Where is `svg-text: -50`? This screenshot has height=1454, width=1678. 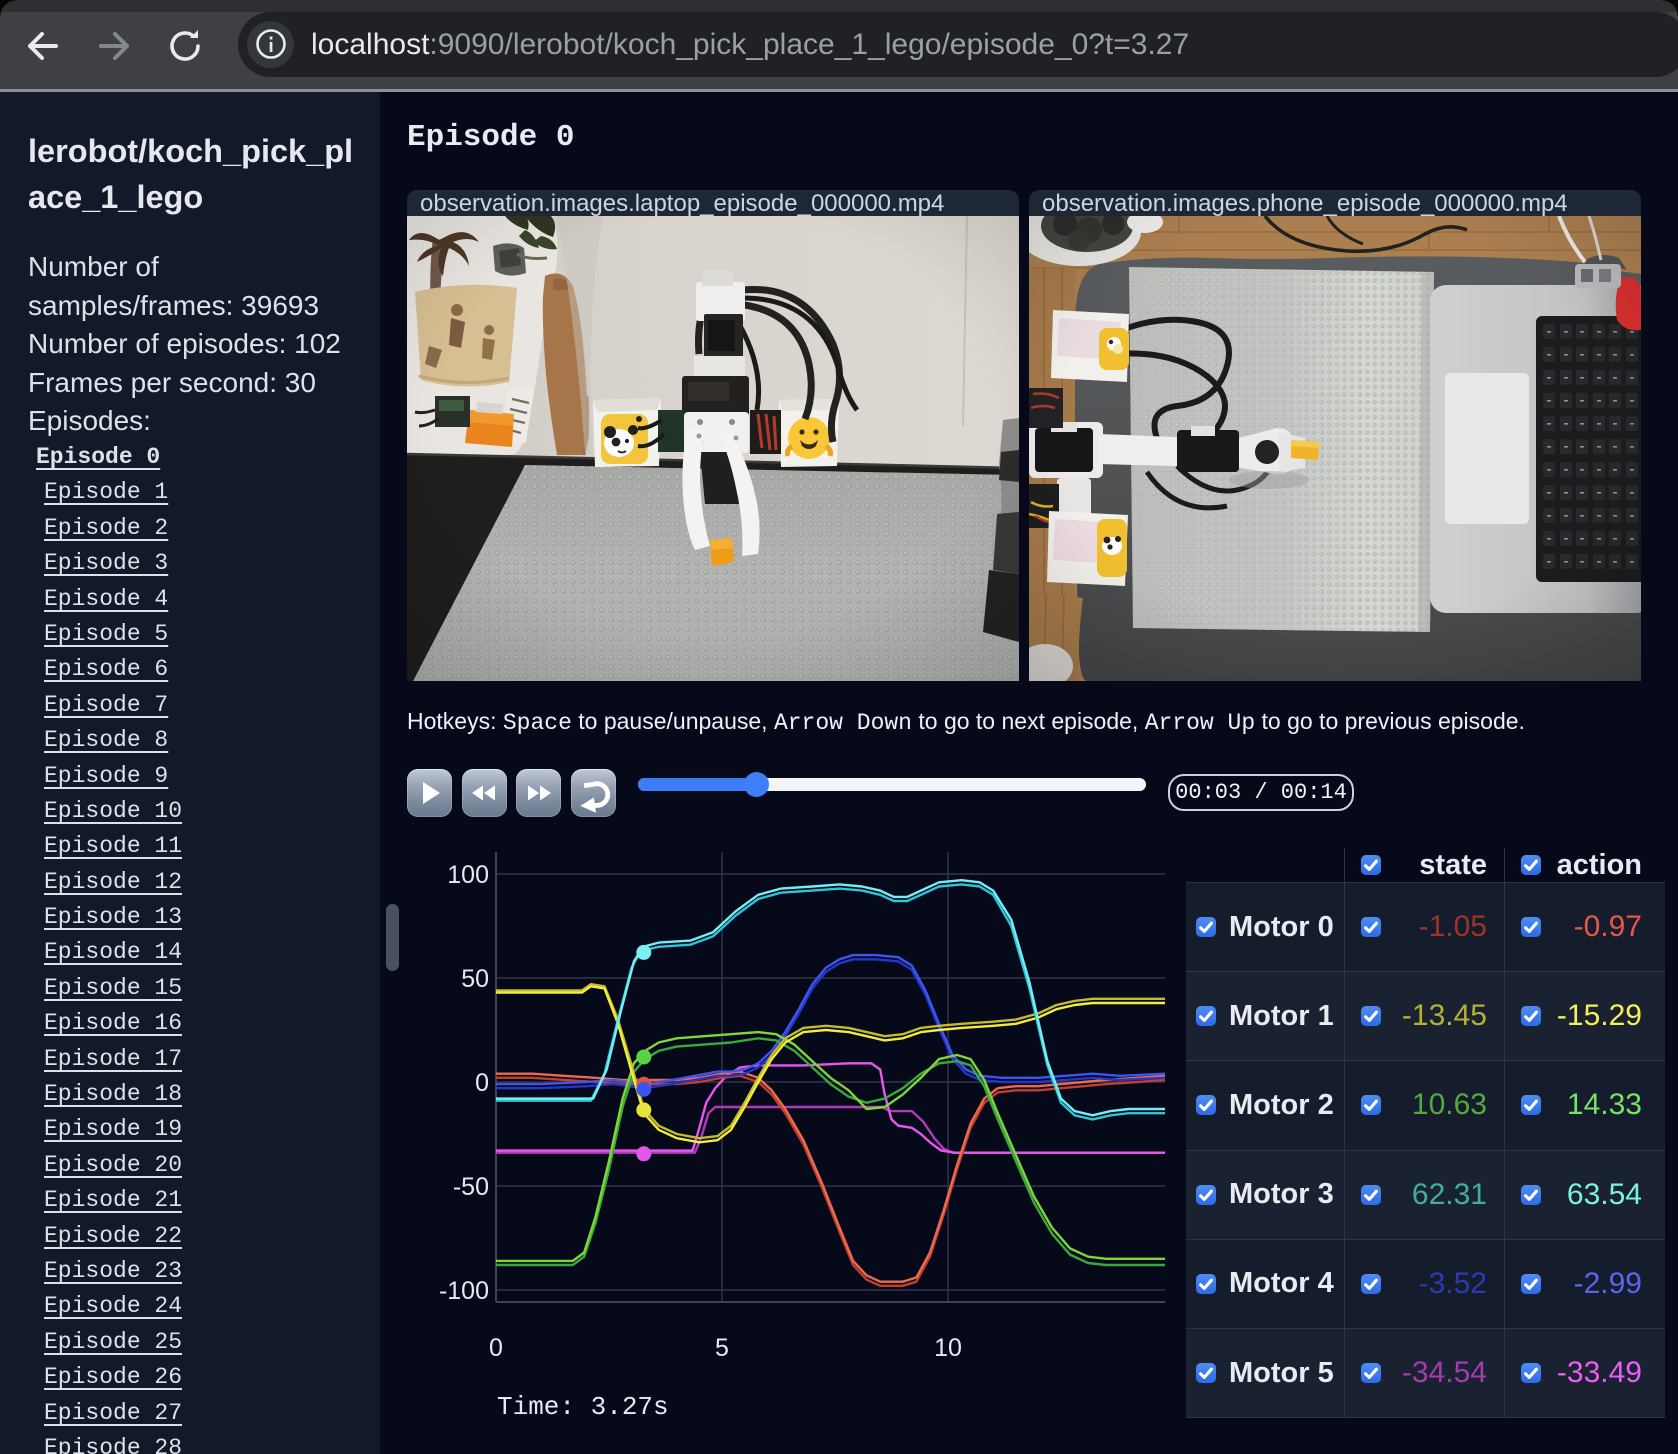
svg-text: -50 is located at coordinates (471, 1187).